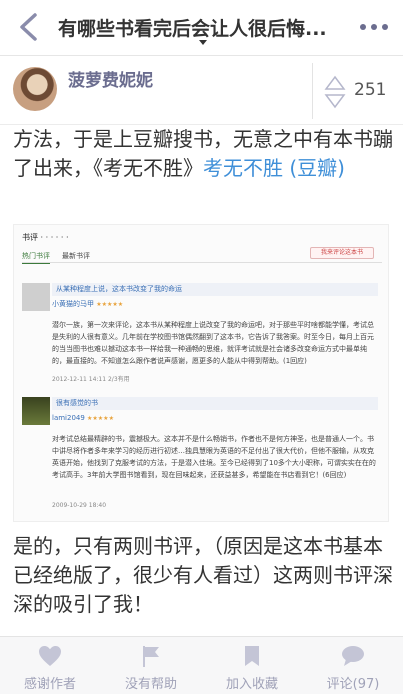  What do you see at coordinates (91, 379) in the screenshot?
I see `review-meta: 2012-12-11 14:11 2/3有用` at bounding box center [91, 379].